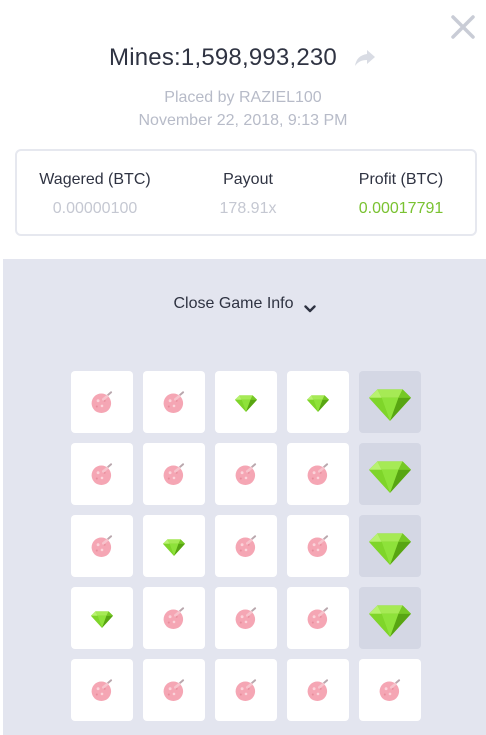  What do you see at coordinates (401, 179) in the screenshot?
I see `profit-label: Profit (BTC)` at bounding box center [401, 179].